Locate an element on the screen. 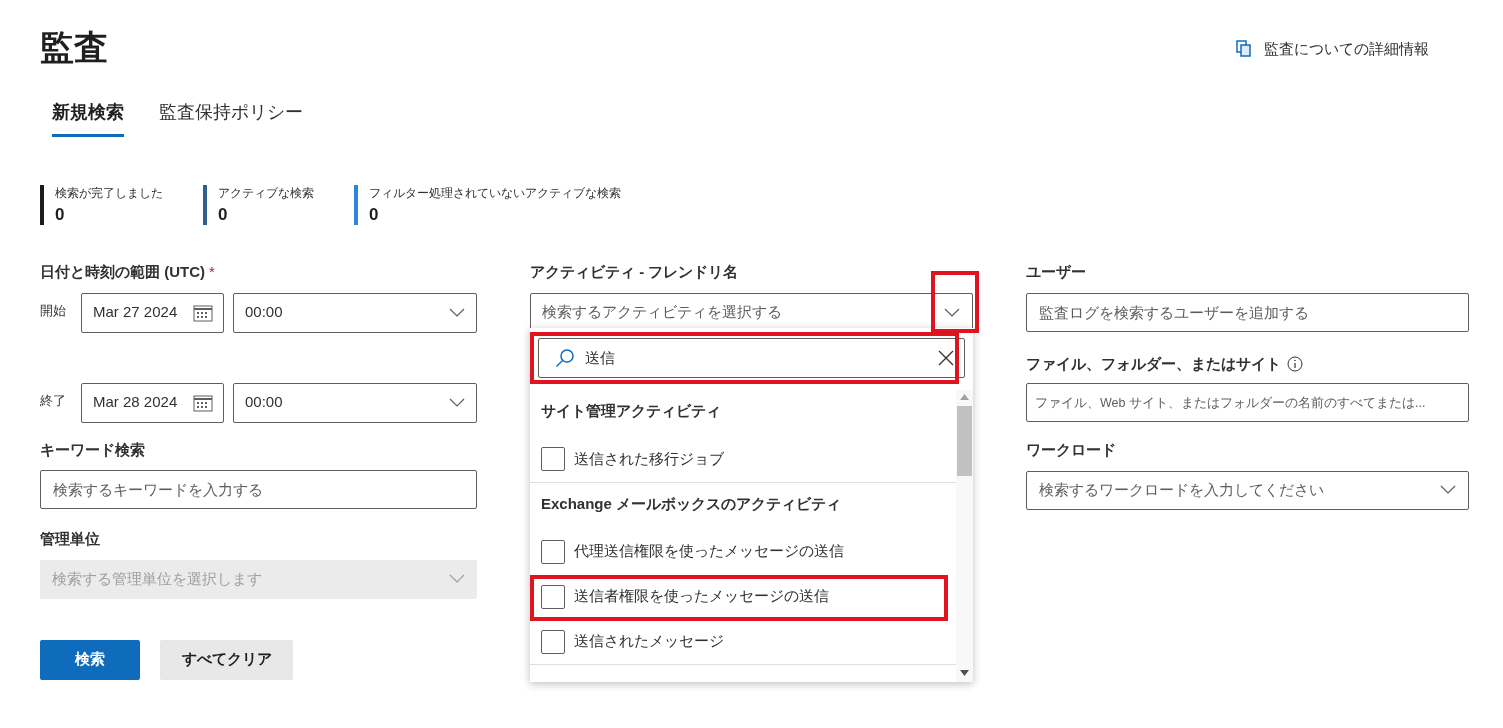 Image resolution: width=1503 pixels, height=728 pixels. field-label: アクティビティ - フレンドリ名 is located at coordinates (635, 272).